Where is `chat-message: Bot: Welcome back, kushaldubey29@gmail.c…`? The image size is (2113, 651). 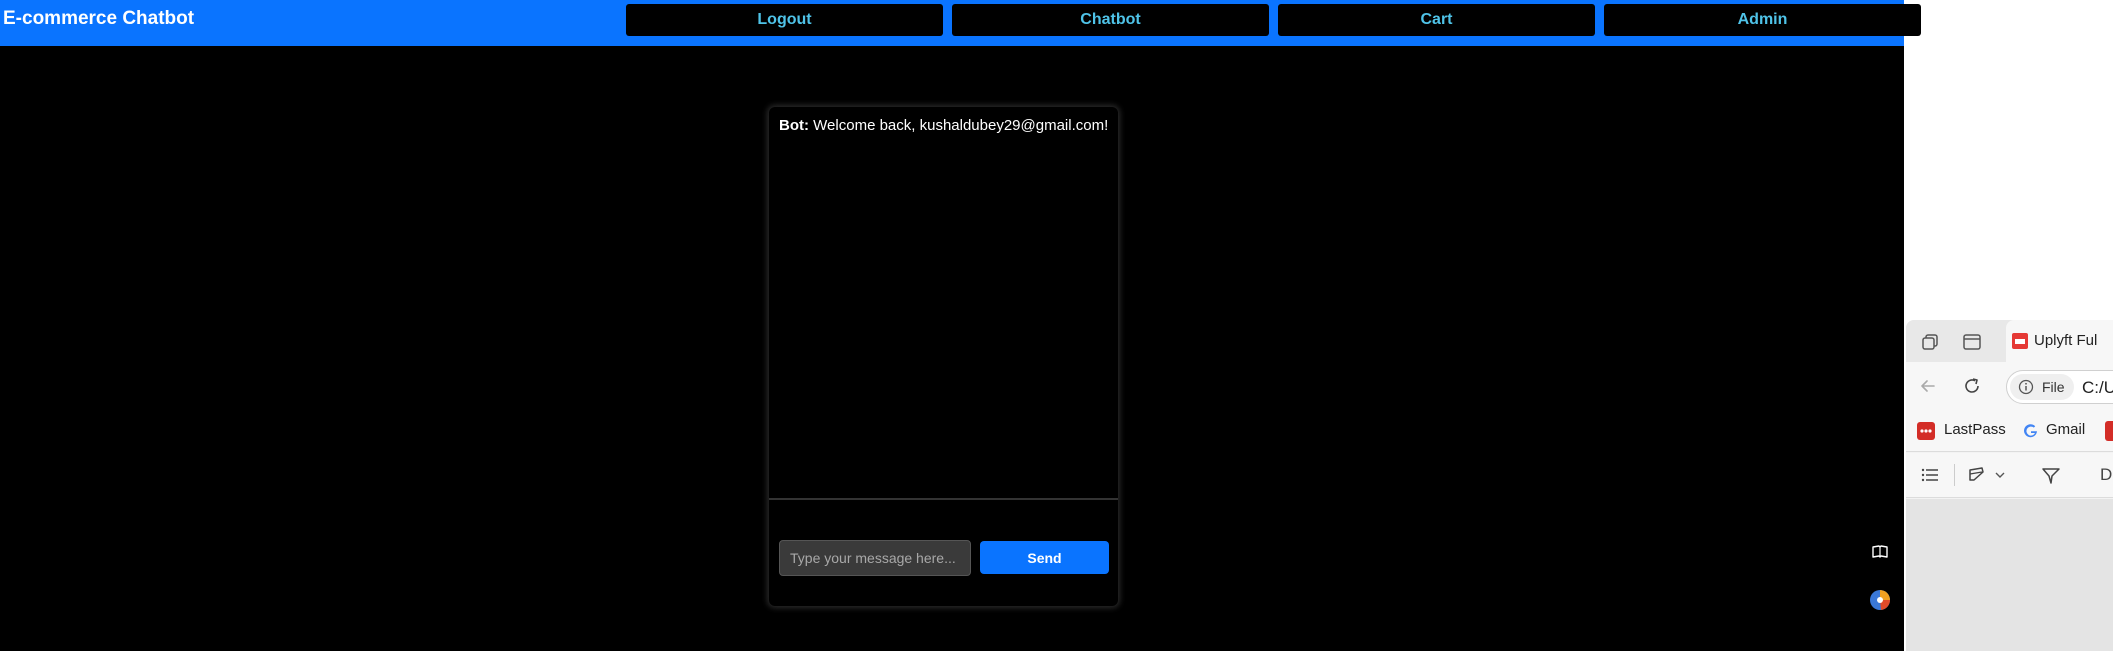
chat-message: Bot: Welcome back, kushaldubey29@gmail.c… is located at coordinates (943, 126).